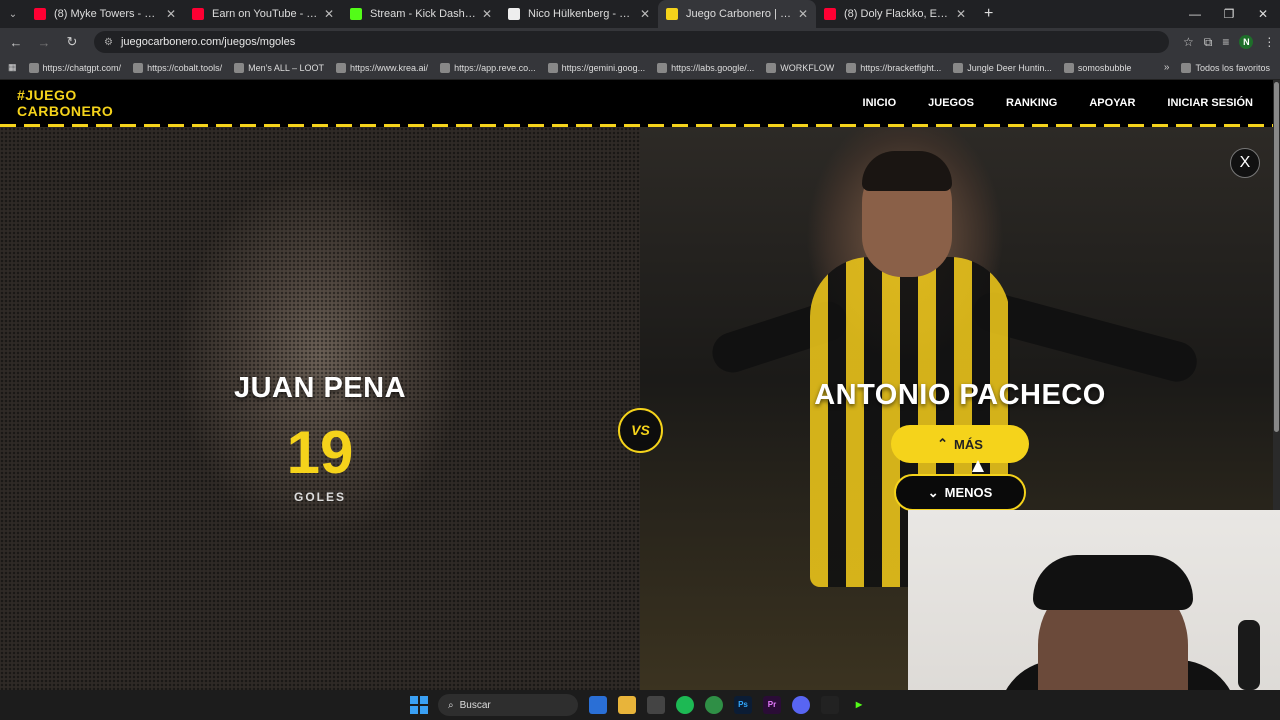 The width and height of the screenshot is (1280, 720). Describe the element at coordinates (1167, 67) in the screenshot. I see `more-bookmarks-icon: »` at that location.